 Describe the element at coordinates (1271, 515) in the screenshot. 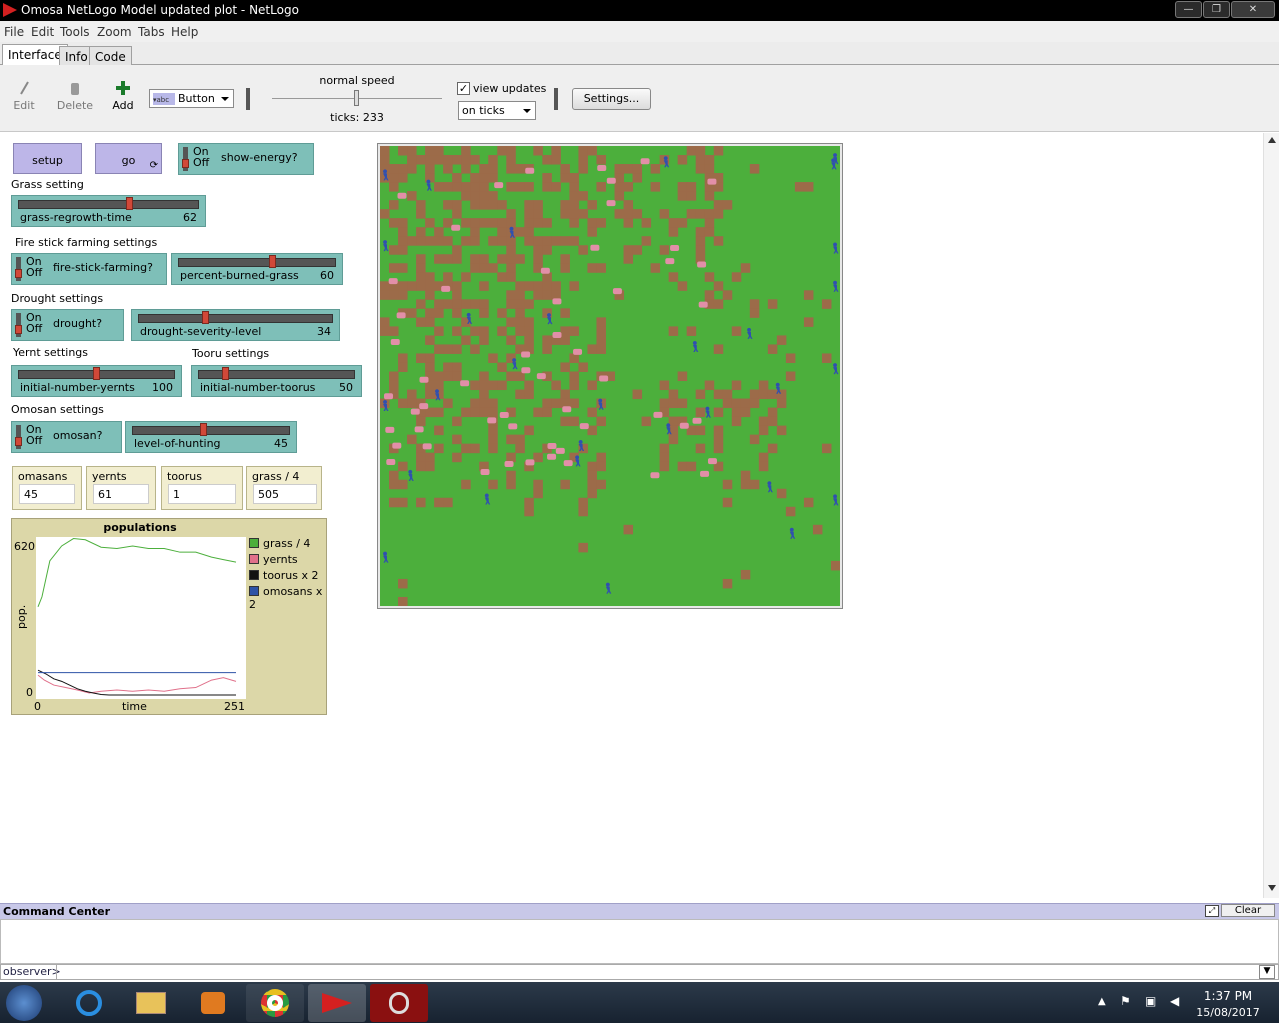

I see `vertical-scrollbar` at that location.